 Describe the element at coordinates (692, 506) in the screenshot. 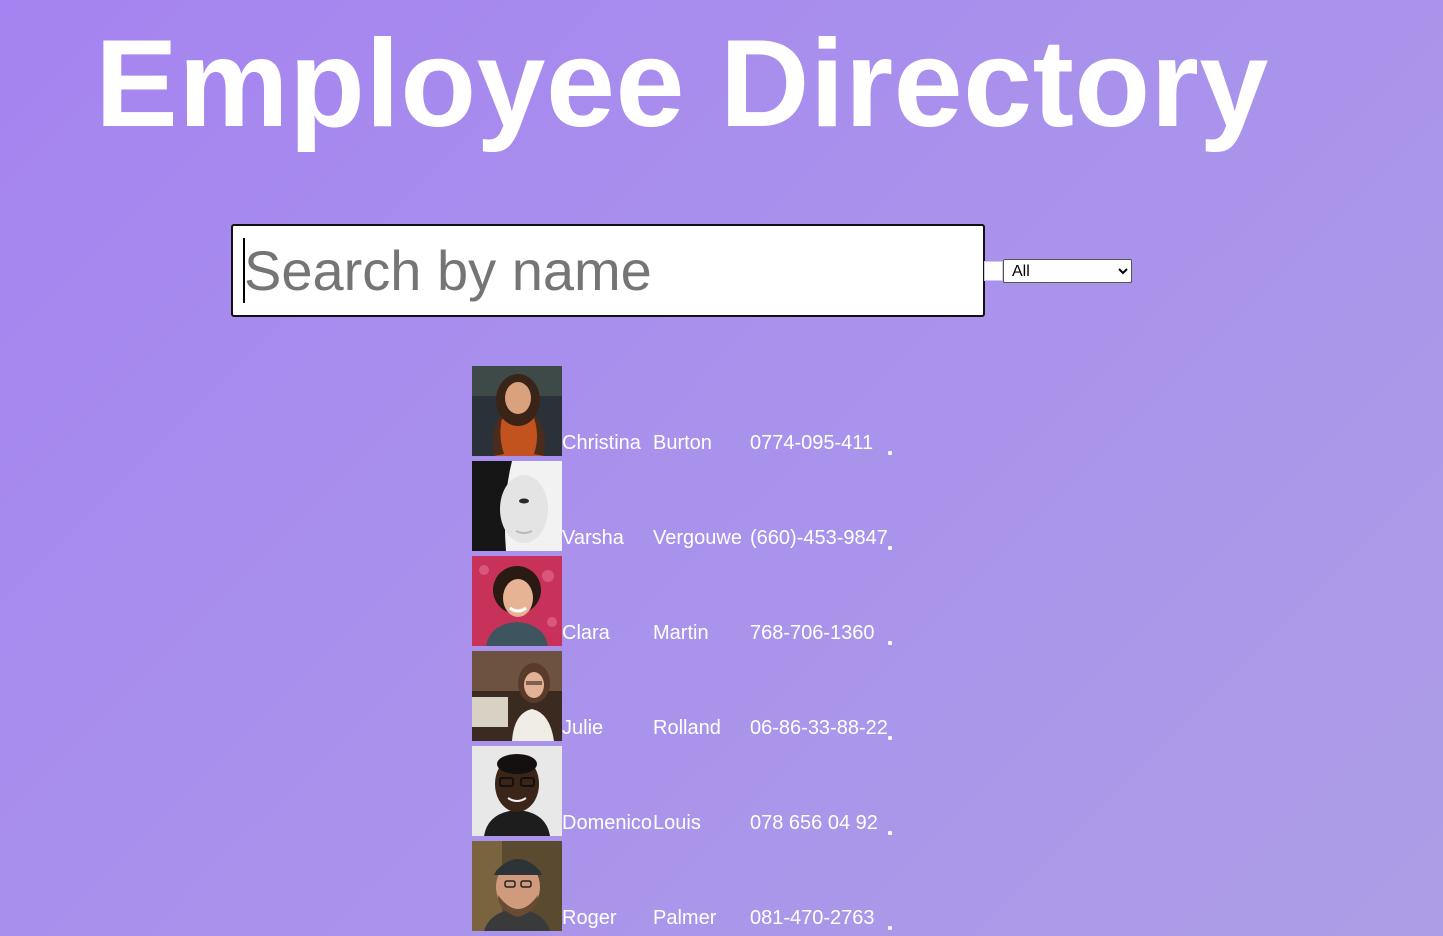

I see `employee-row: Varsha Vergouwe (660)-453-9847` at that location.